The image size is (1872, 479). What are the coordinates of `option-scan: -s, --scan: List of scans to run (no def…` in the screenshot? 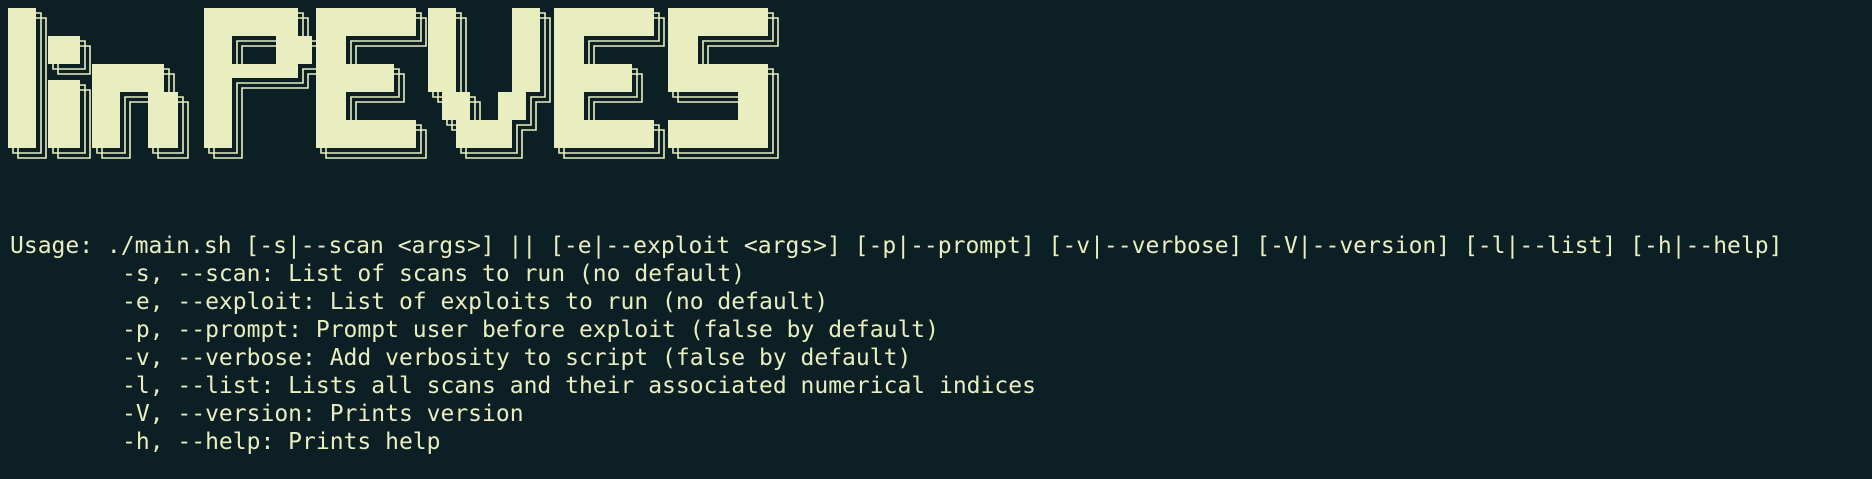 It's located at (434, 274).